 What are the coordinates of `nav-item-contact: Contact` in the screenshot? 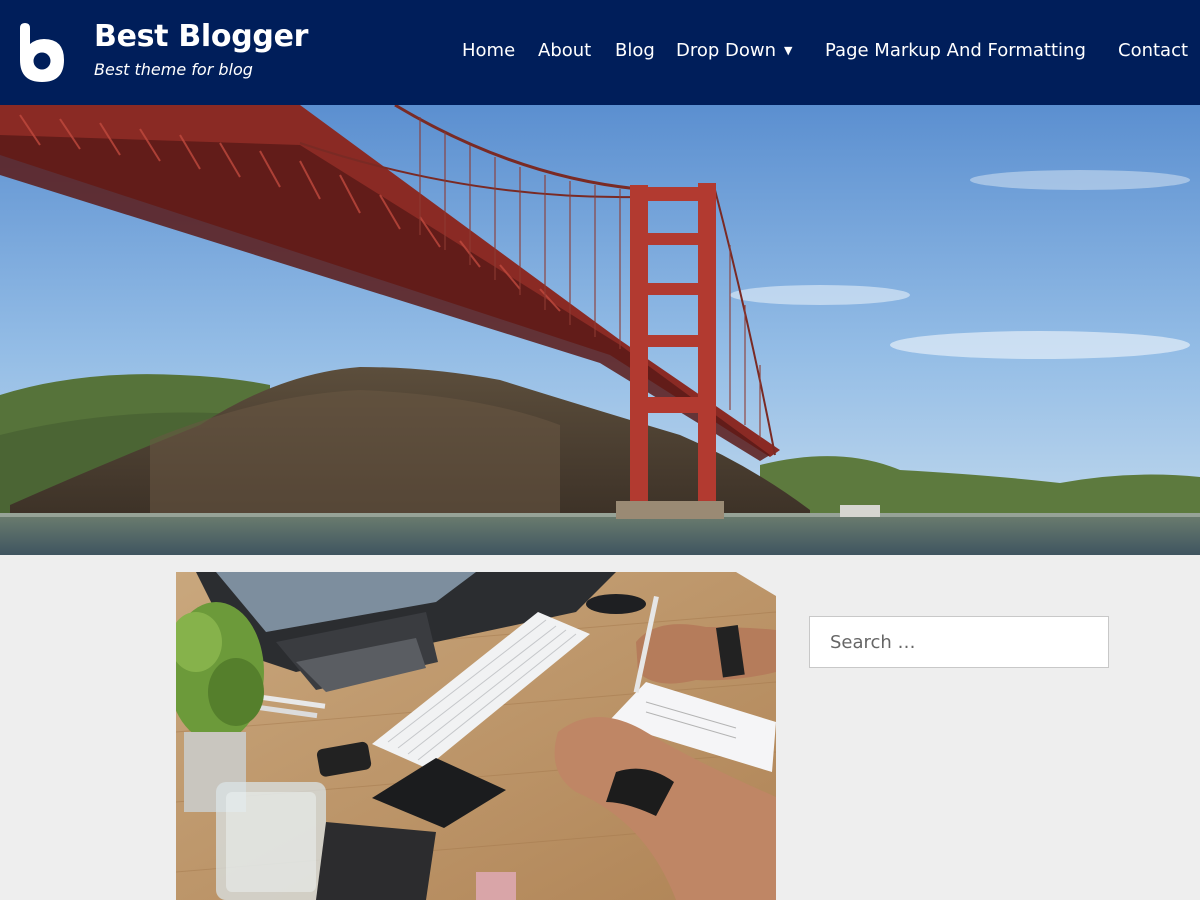 It's located at (1153, 51).